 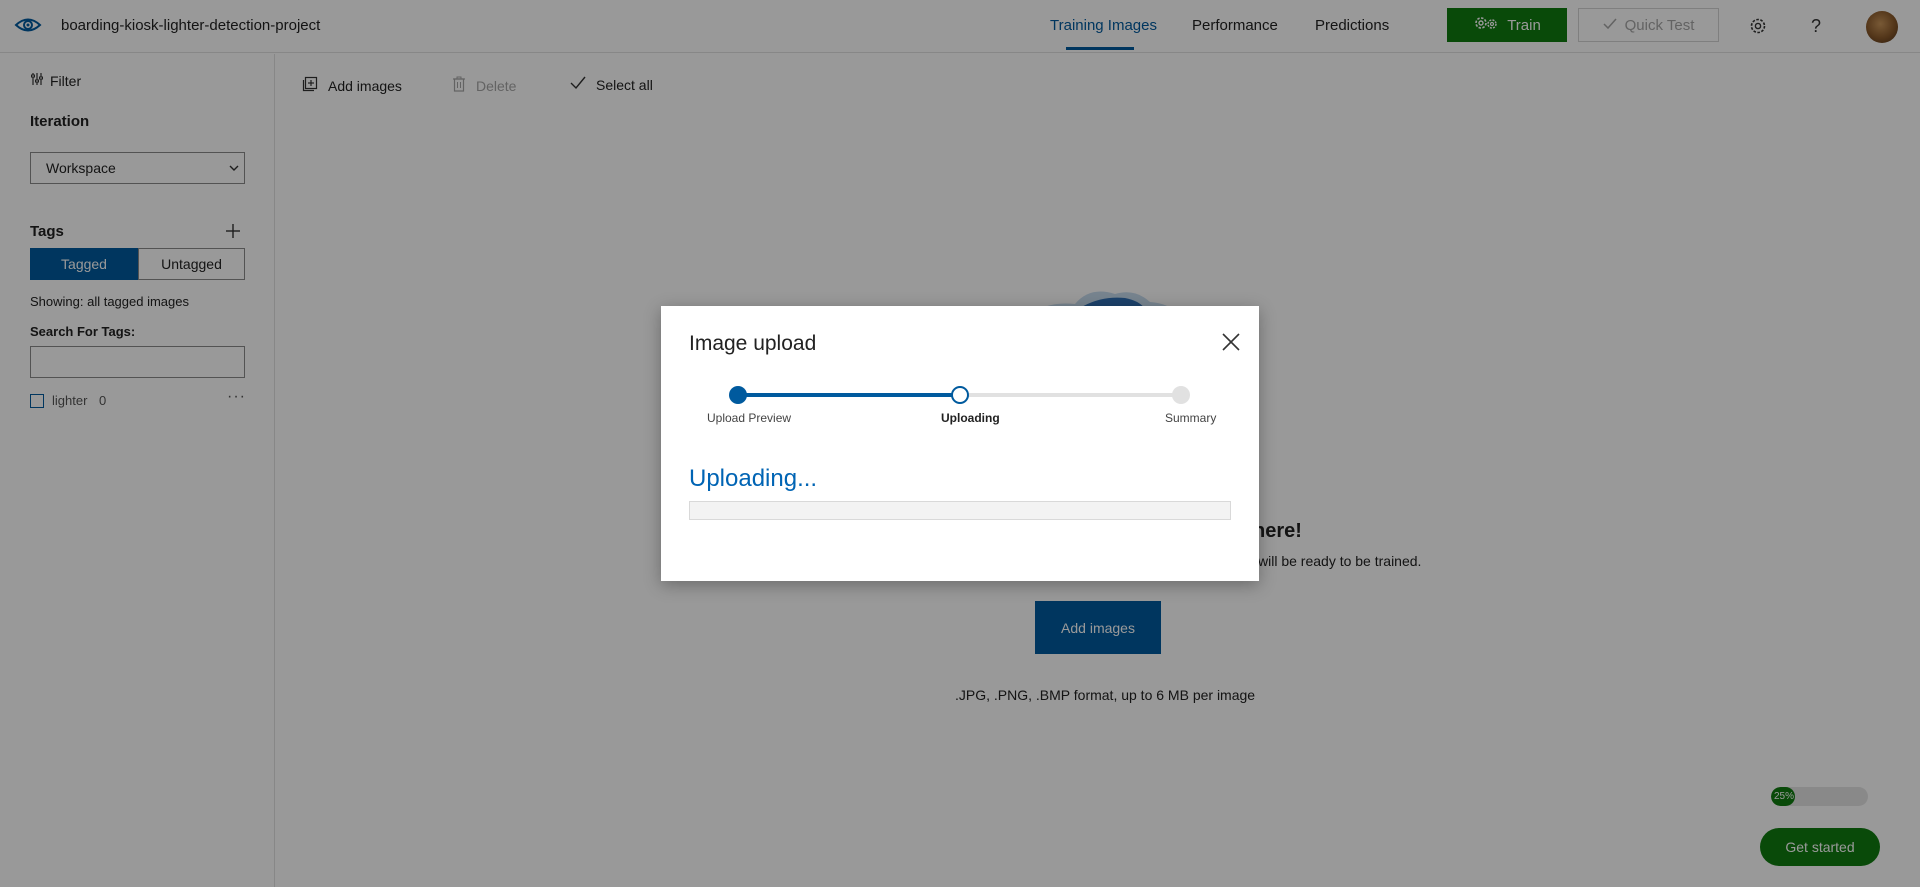 What do you see at coordinates (960, 510) in the screenshot?
I see `upload-progress-bar` at bounding box center [960, 510].